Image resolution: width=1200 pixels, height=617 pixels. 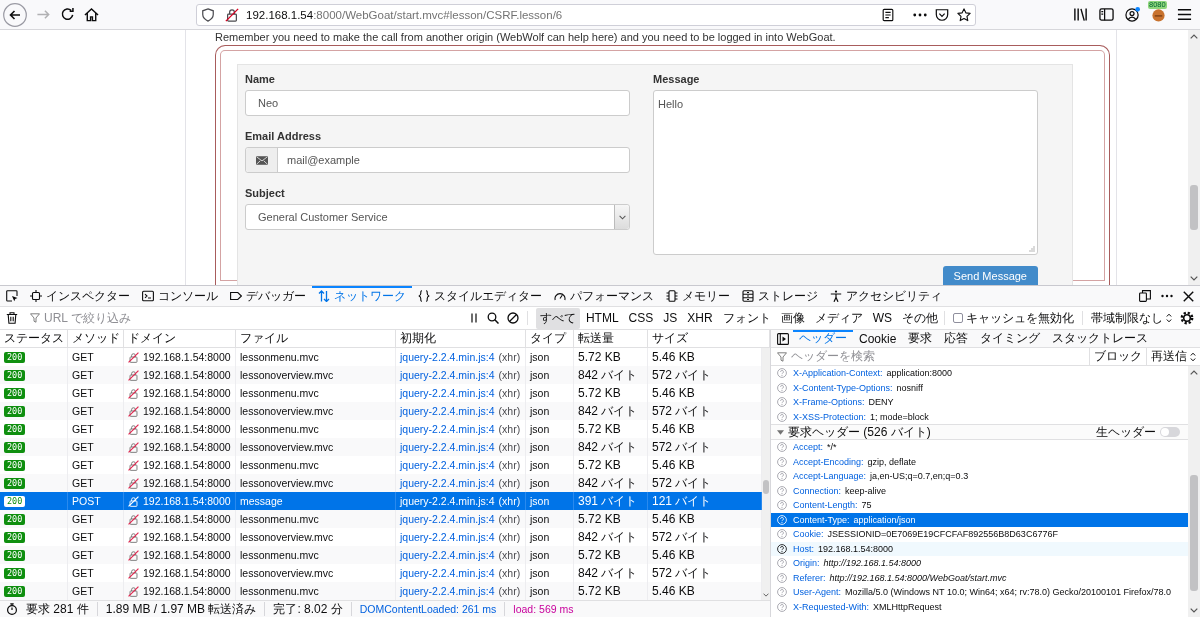 I want to click on column-header: ドメイン, so click(x=180, y=338).